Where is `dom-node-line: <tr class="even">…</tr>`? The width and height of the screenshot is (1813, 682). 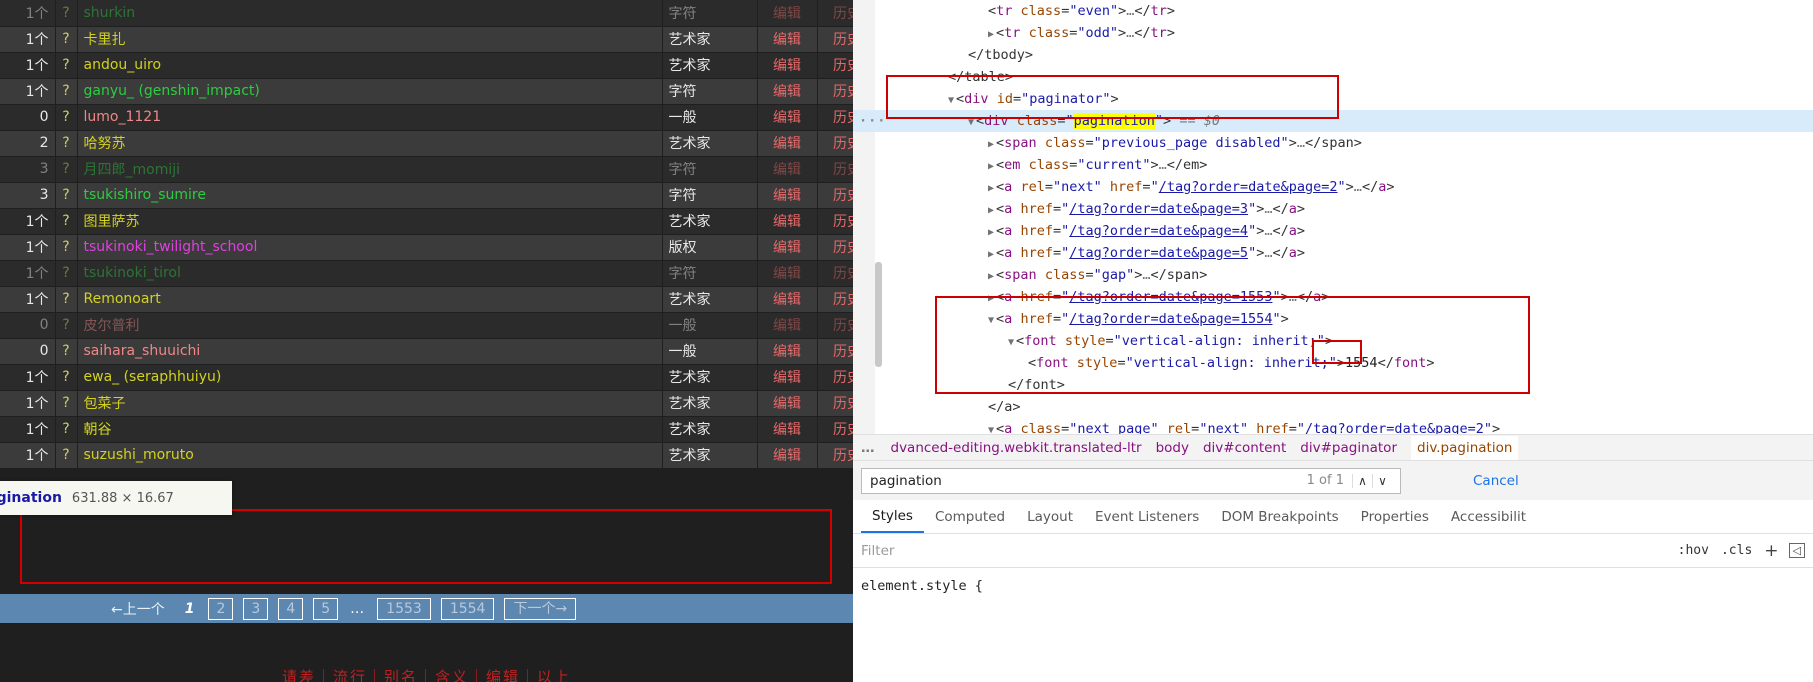
dom-node-line: <tr class="even">…</tr> is located at coordinates (1333, 11).